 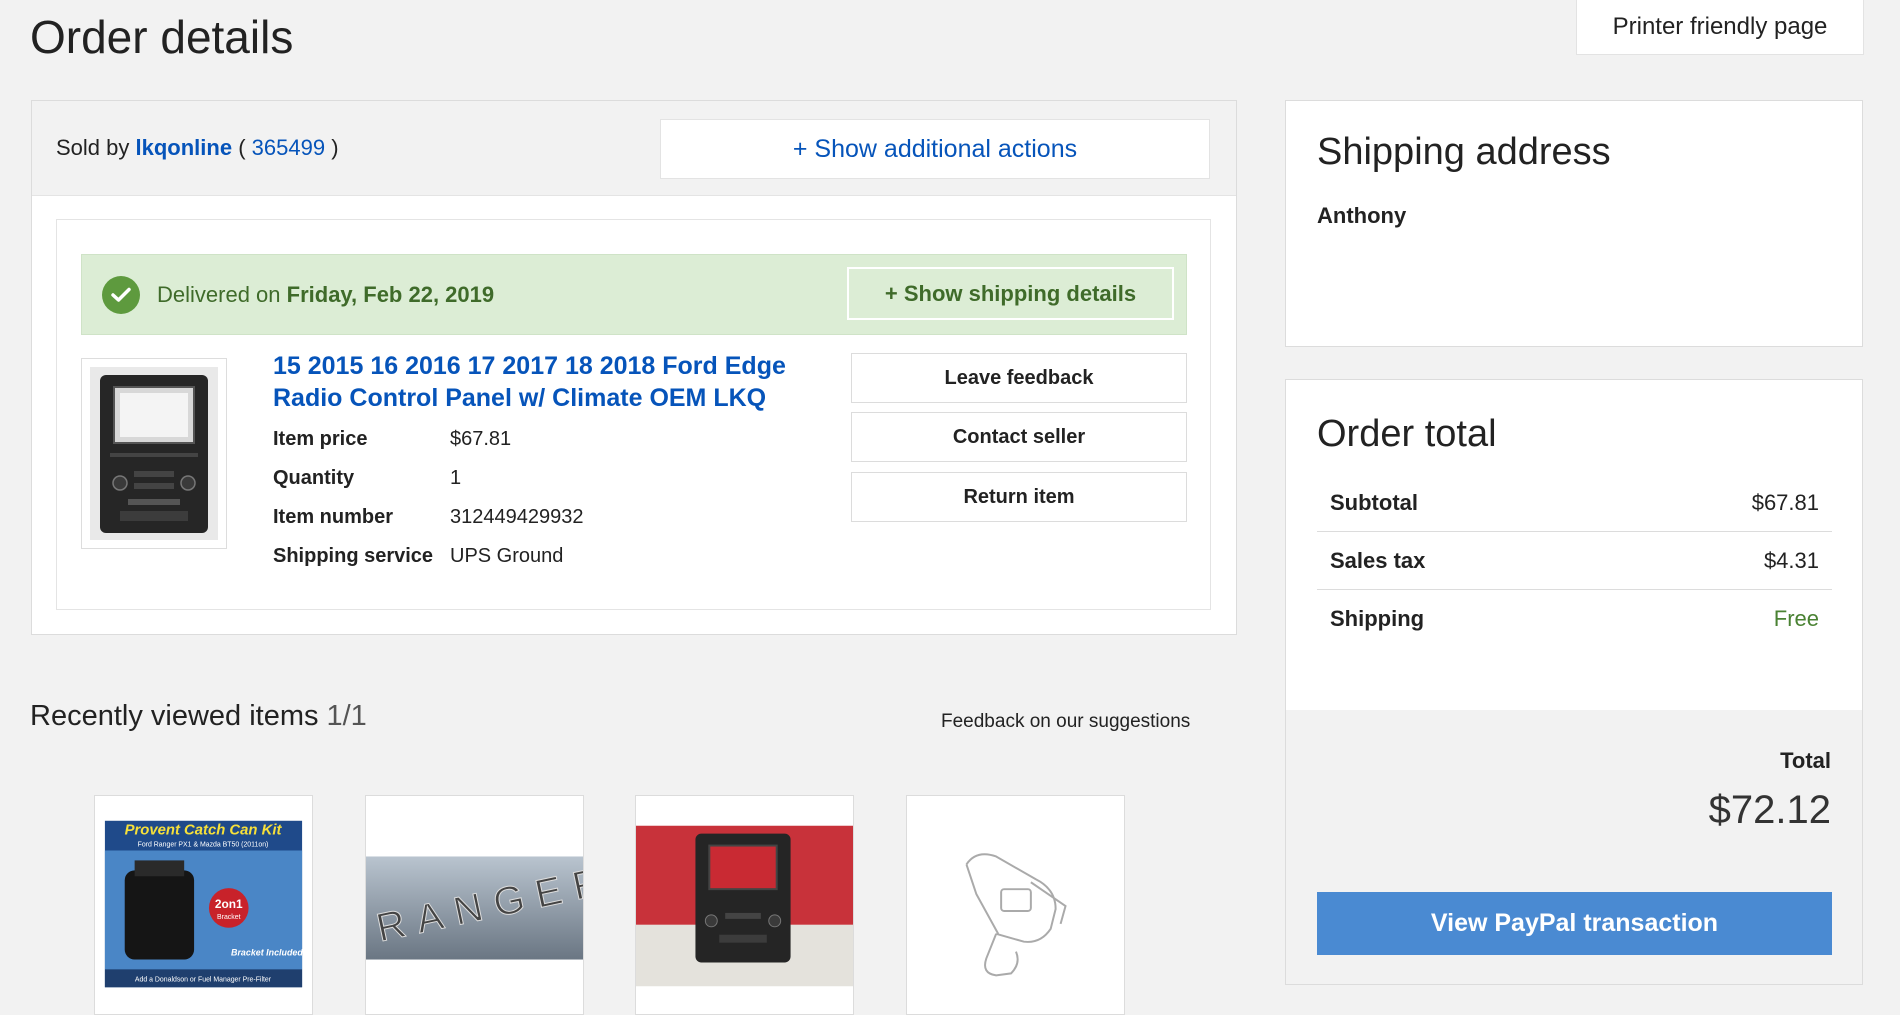 What do you see at coordinates (1019, 378) in the screenshot?
I see `leave-feedback-button: Leave feedback` at bounding box center [1019, 378].